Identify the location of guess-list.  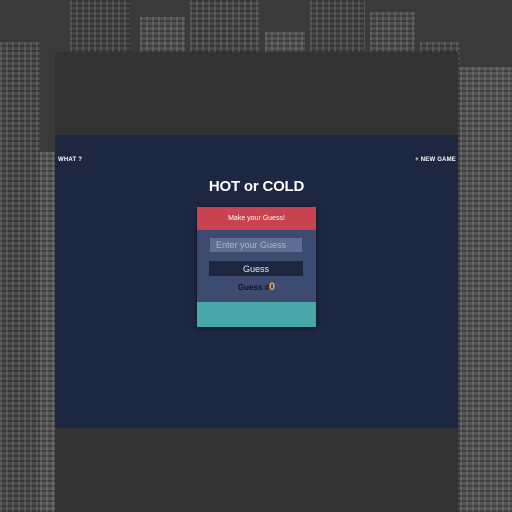
(256, 314).